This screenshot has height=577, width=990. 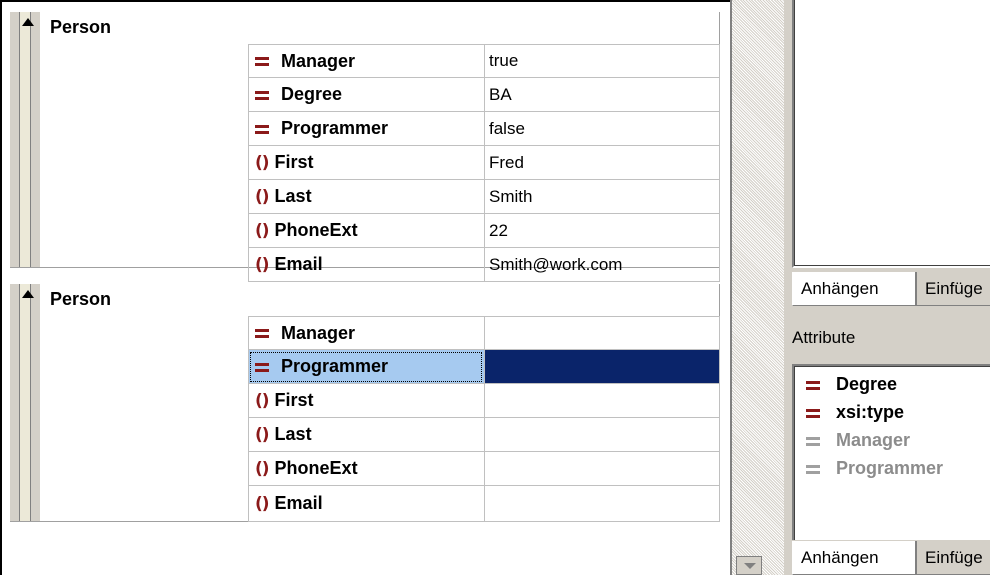 I want to click on table-row: () Email Smith@work.com, so click(x=484, y=265).